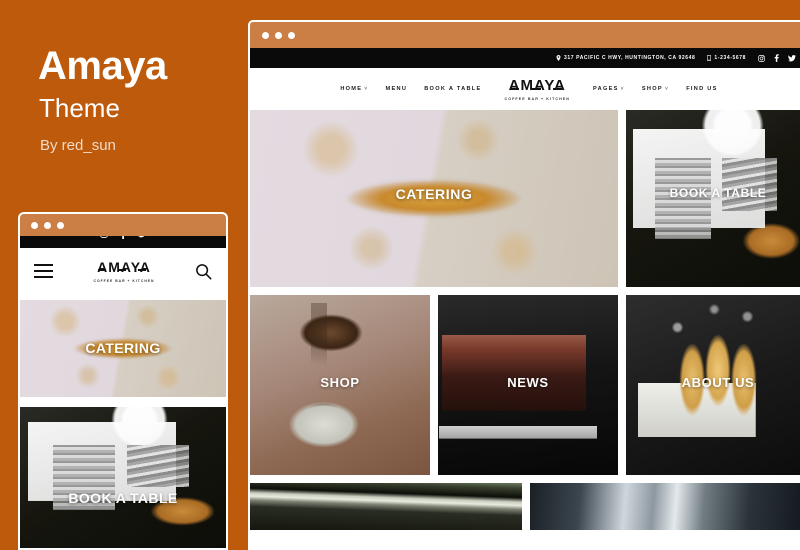 The width and height of the screenshot is (800, 550). I want to click on phone-item: 1-234-5678, so click(726, 58).